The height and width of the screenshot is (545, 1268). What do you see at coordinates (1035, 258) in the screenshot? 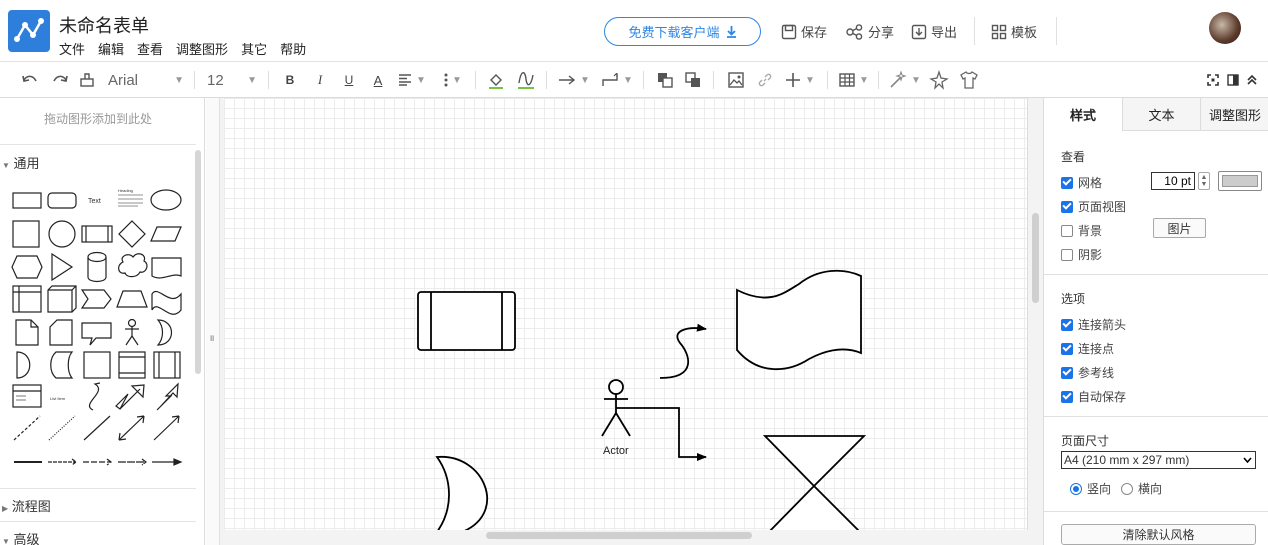
I see `canvas-vertical-scrollbar` at bounding box center [1035, 258].